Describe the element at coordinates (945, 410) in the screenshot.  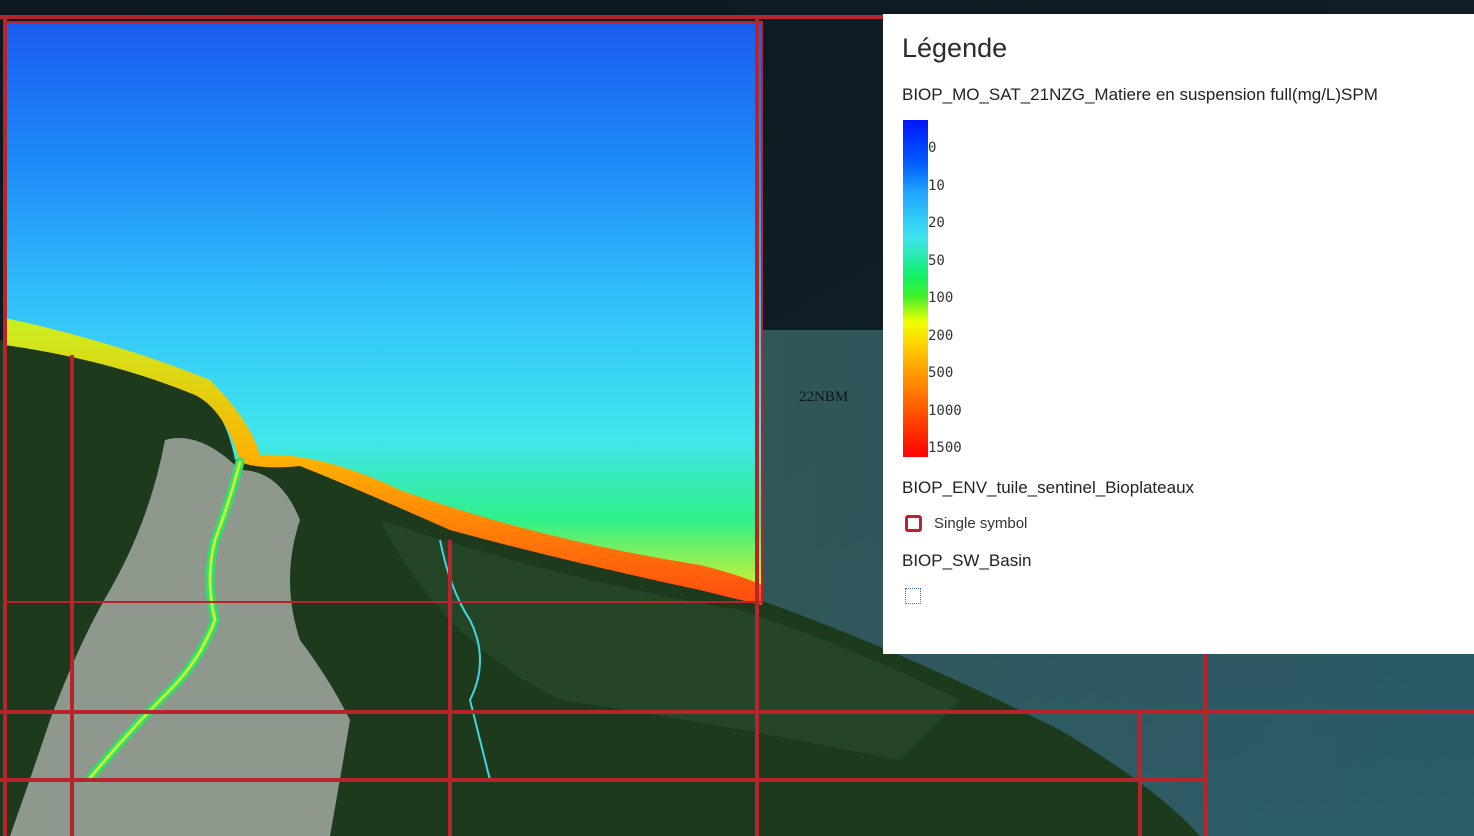
I see `color-ramp-label: 1000` at that location.